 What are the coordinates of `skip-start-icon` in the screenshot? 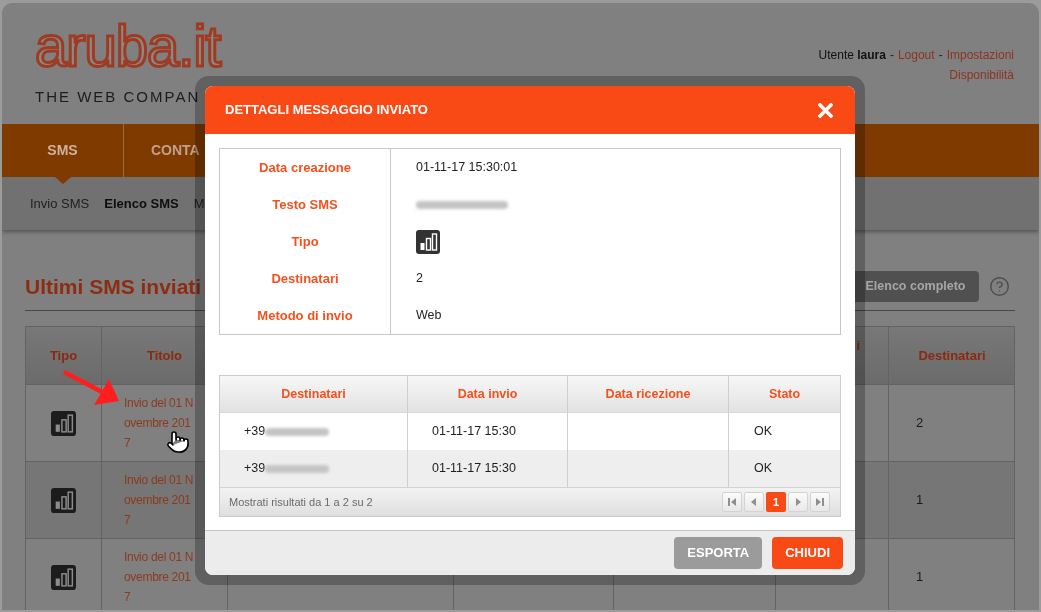 It's located at (732, 502).